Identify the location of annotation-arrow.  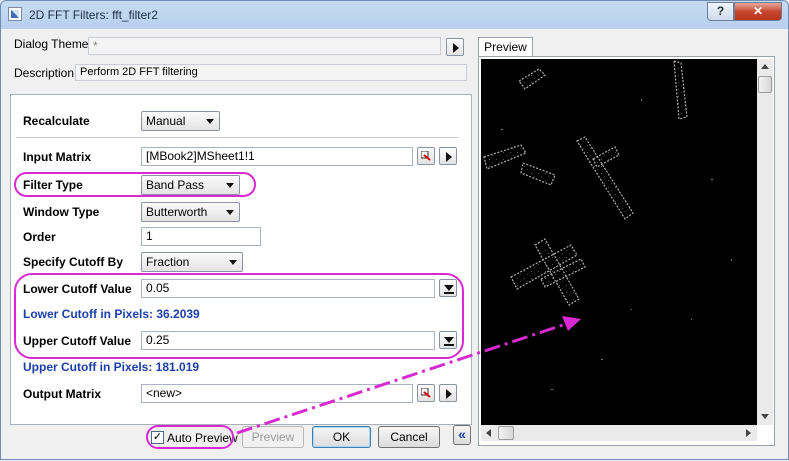
(408, 375).